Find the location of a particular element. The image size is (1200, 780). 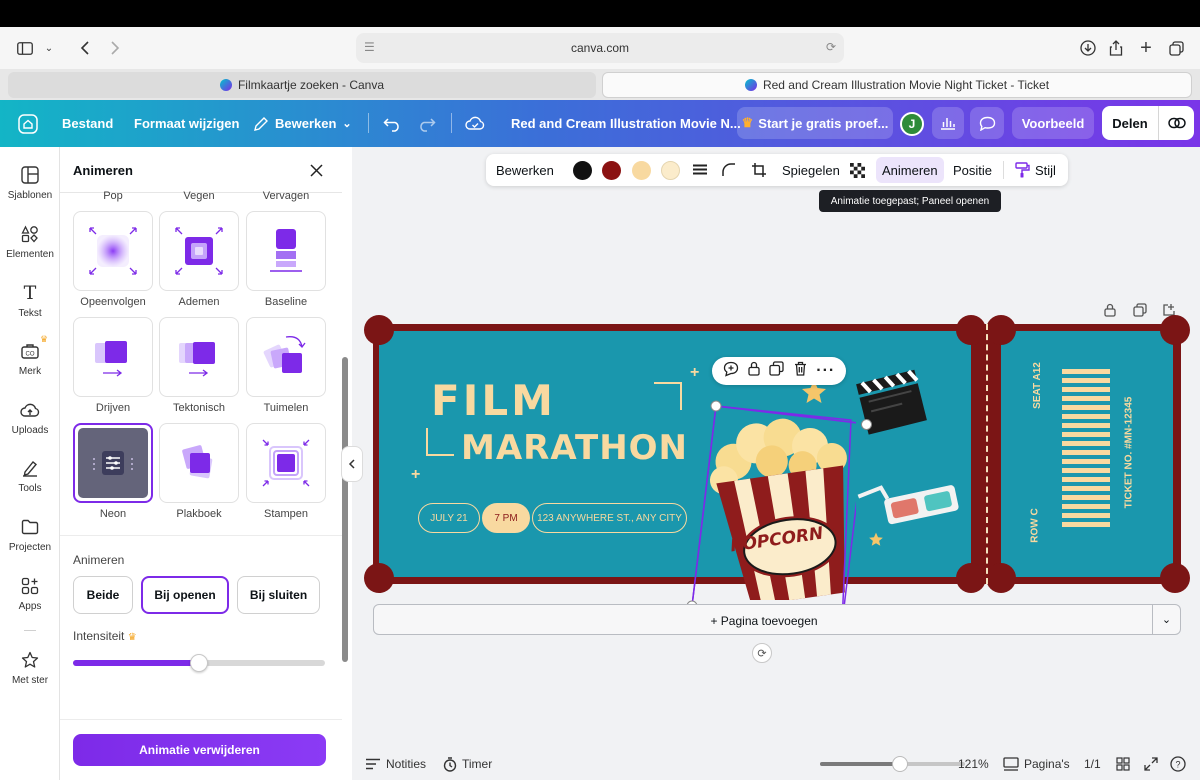

seat-text: SEAT A12 is located at coordinates (1037, 385).